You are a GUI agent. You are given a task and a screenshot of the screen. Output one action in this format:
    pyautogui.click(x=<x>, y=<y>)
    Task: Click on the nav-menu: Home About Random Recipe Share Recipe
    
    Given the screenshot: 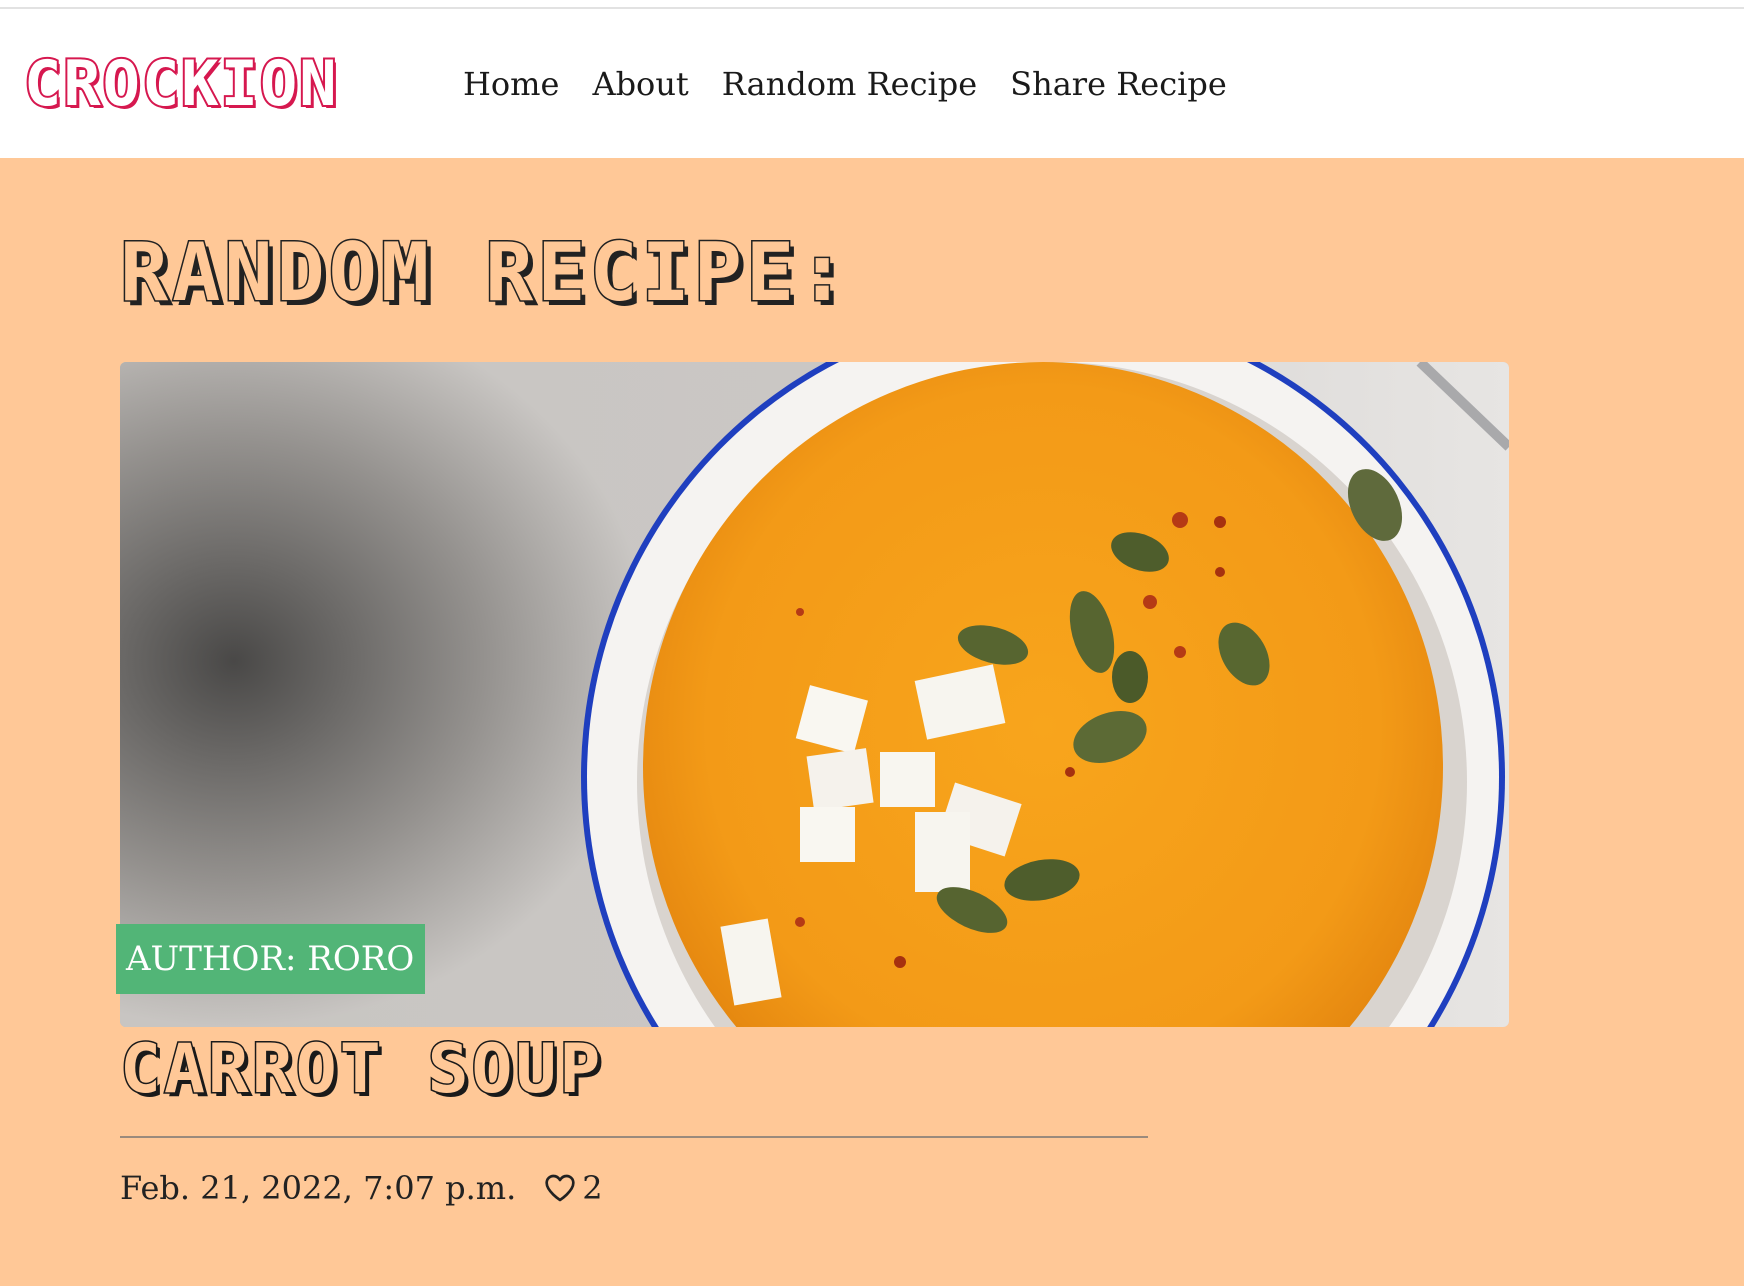 What is the action you would take?
    pyautogui.click(x=861, y=84)
    